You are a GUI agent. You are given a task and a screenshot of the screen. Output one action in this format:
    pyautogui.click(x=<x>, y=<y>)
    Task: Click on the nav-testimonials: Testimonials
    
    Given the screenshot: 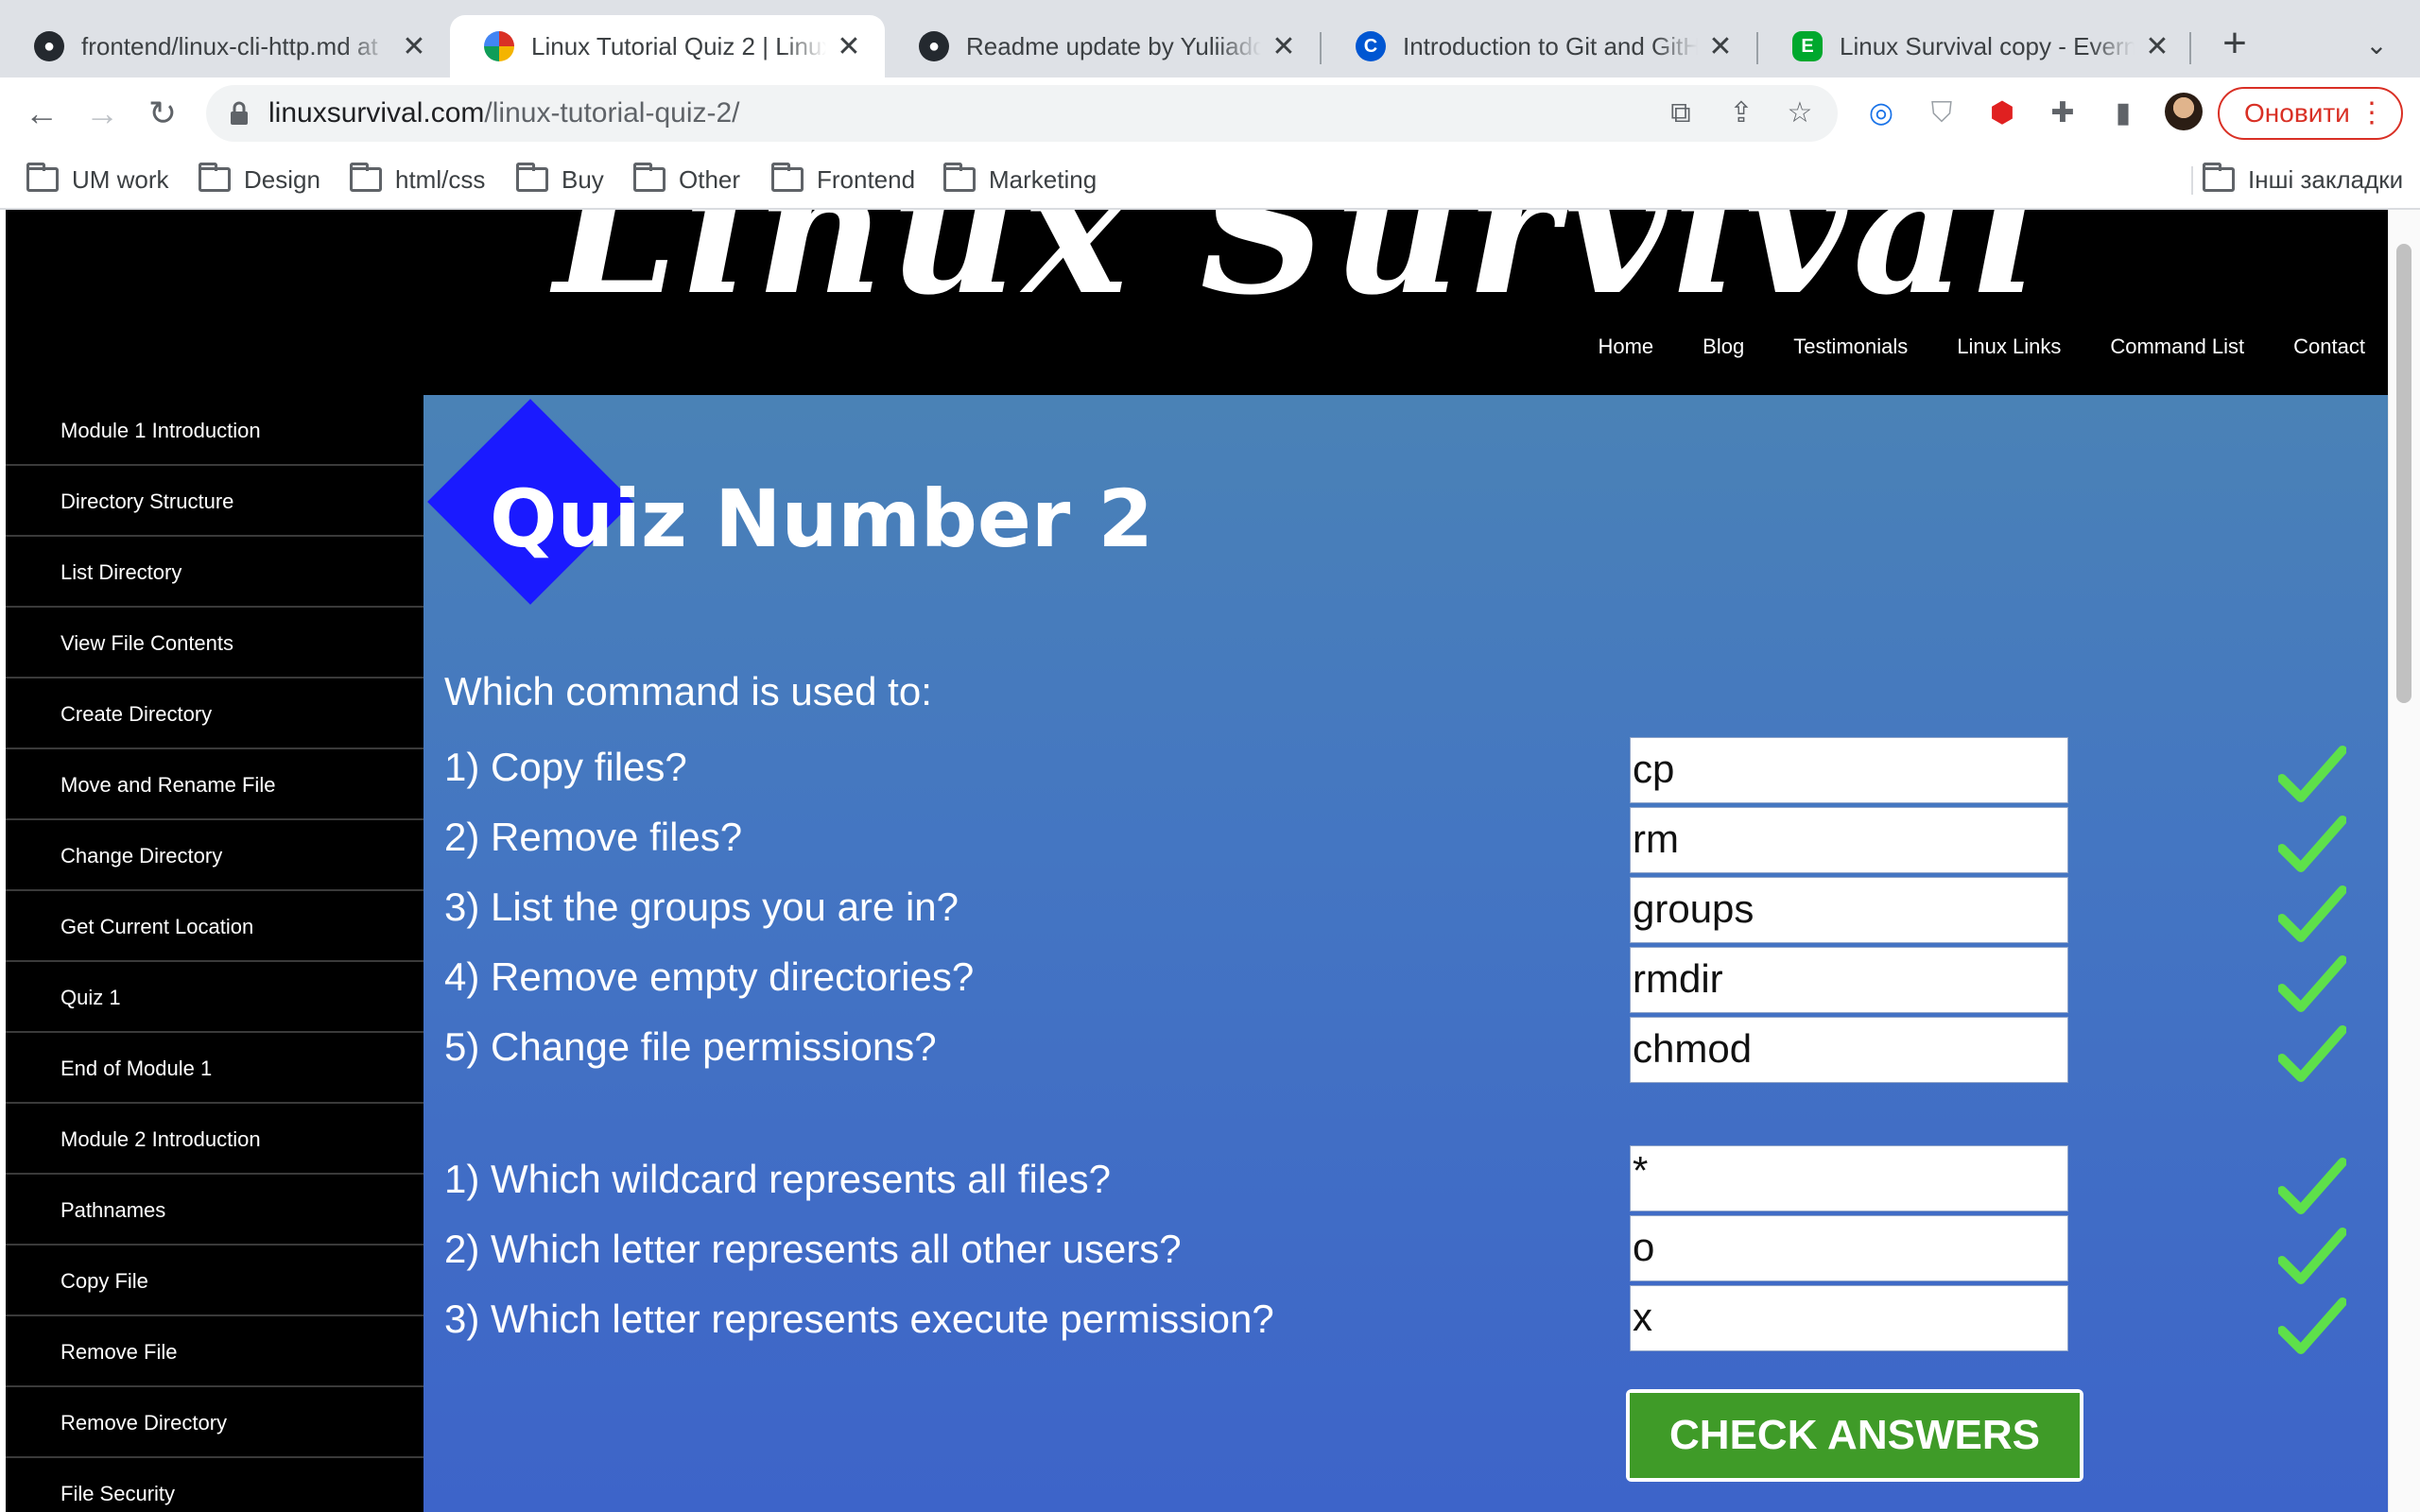 What is the action you would take?
    pyautogui.click(x=1850, y=347)
    